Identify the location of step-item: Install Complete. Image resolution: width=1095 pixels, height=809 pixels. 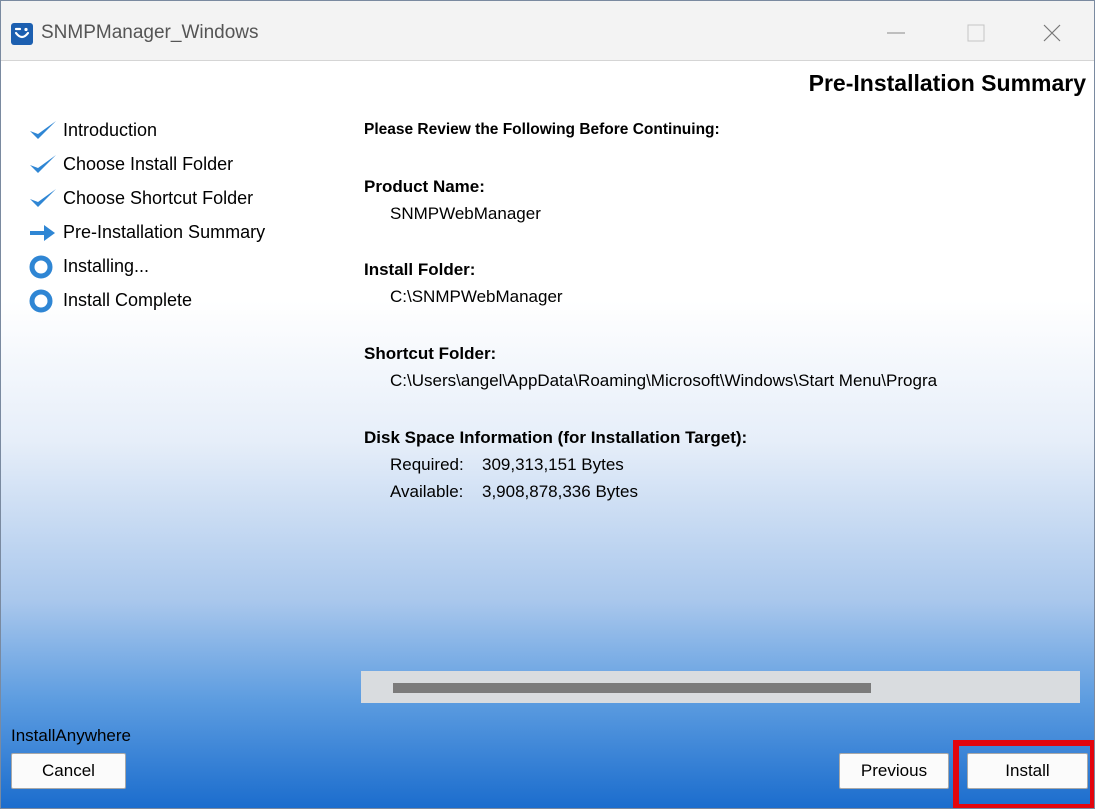
(179, 301).